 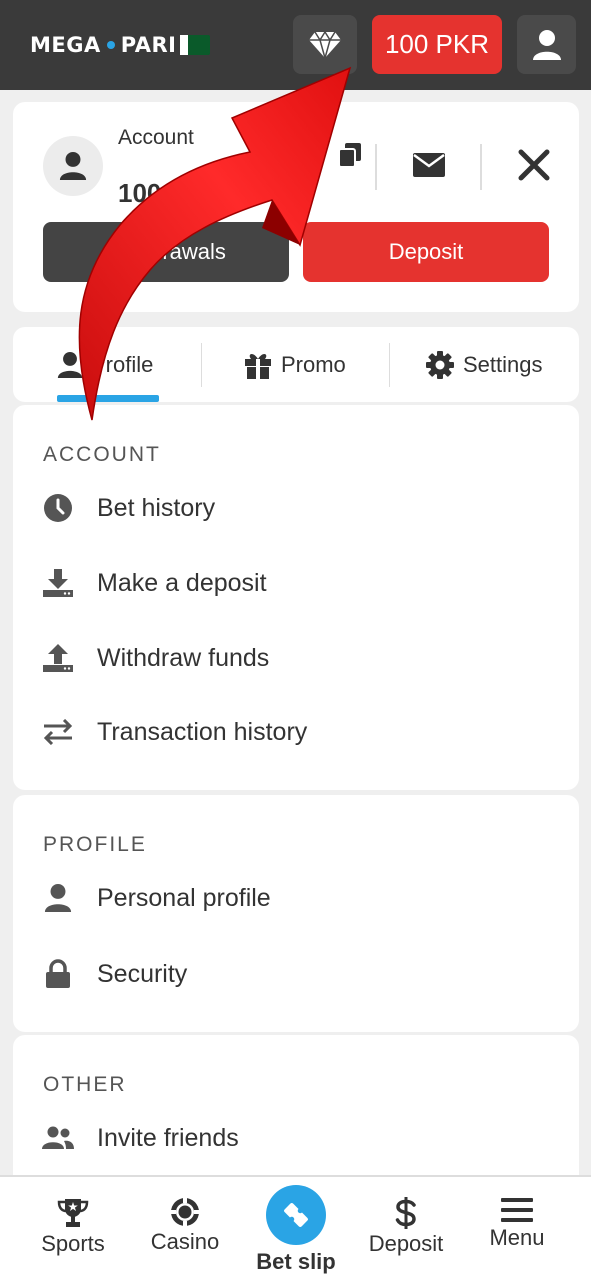 I want to click on active-tab-indicator, so click(x=108, y=398).